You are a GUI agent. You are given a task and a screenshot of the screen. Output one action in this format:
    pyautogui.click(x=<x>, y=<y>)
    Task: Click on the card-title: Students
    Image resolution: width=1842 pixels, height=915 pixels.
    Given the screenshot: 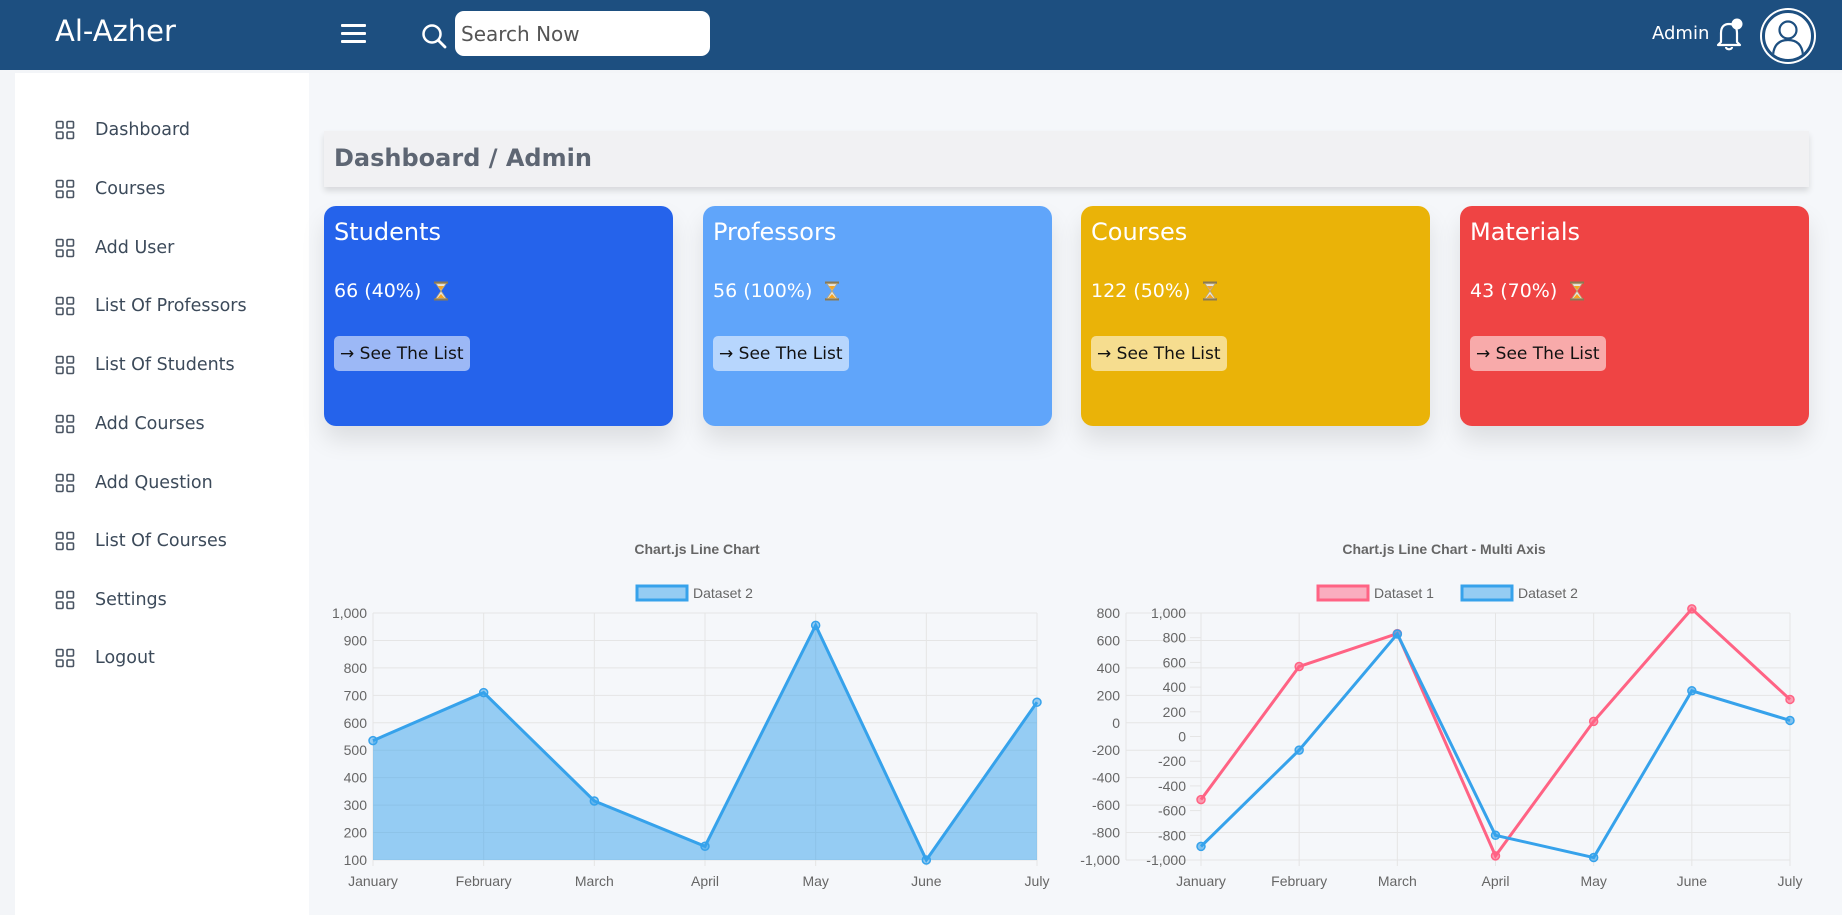 What is the action you would take?
    pyautogui.click(x=387, y=232)
    